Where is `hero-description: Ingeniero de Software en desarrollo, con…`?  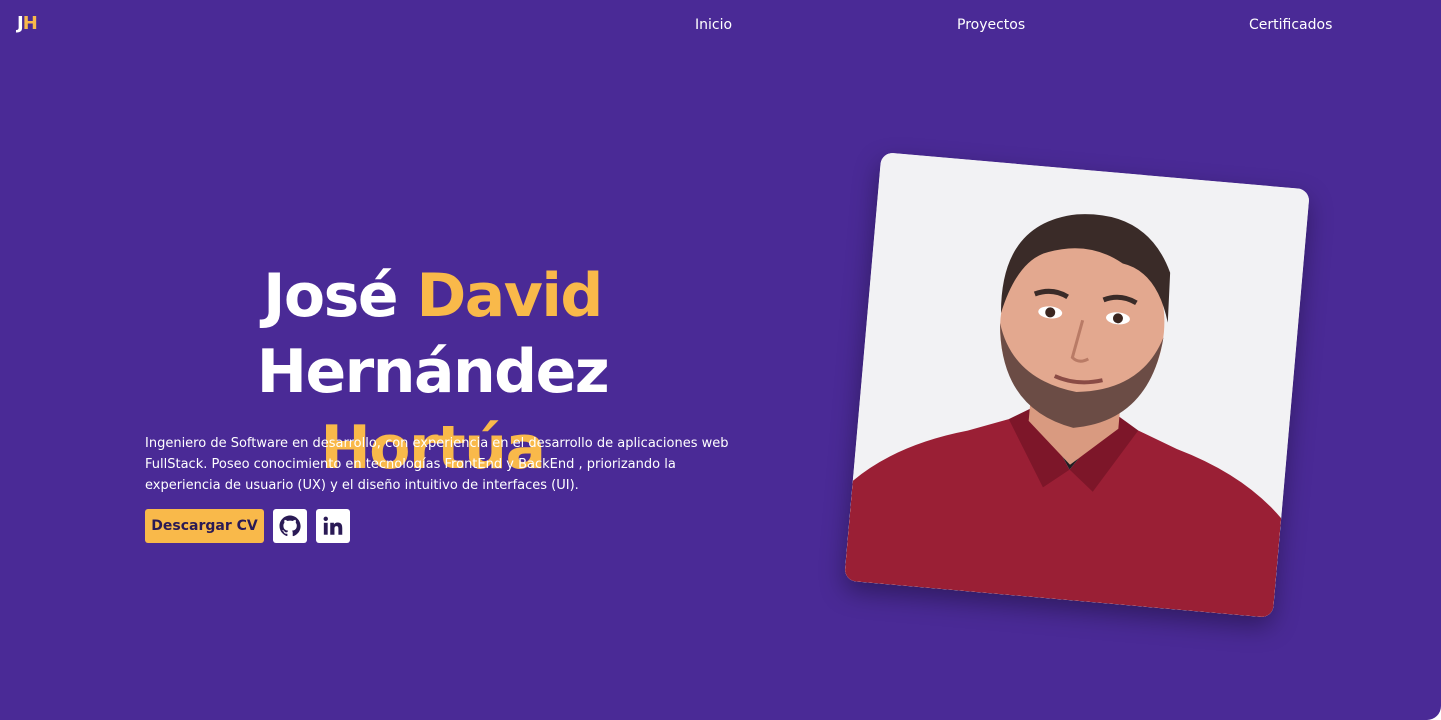
hero-description: Ingeniero de Software en desarrollo, con… is located at coordinates (437, 464).